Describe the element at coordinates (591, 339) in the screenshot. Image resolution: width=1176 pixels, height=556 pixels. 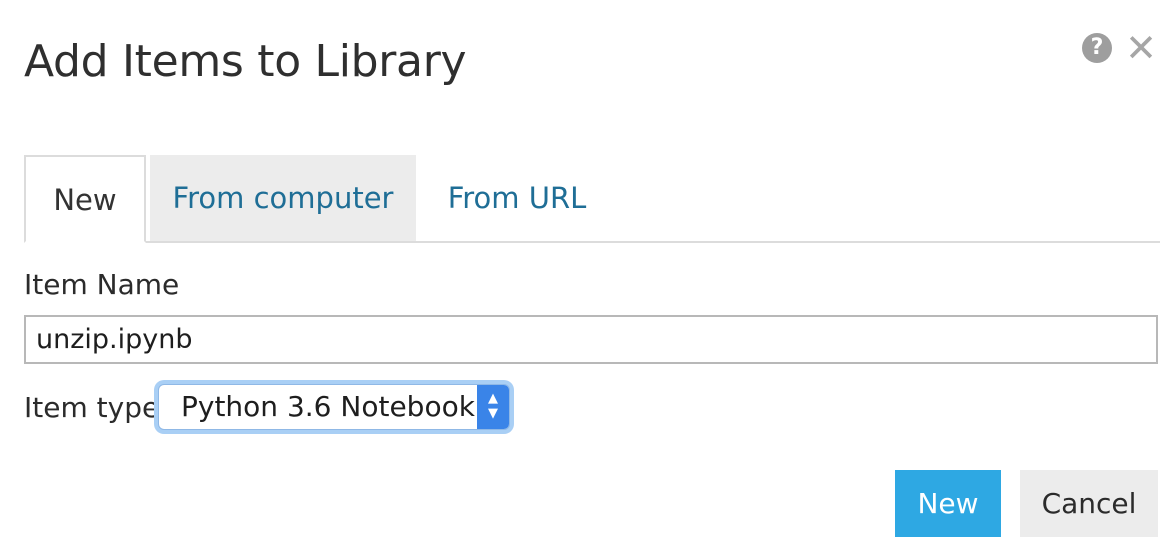
I see `item-name-input` at that location.